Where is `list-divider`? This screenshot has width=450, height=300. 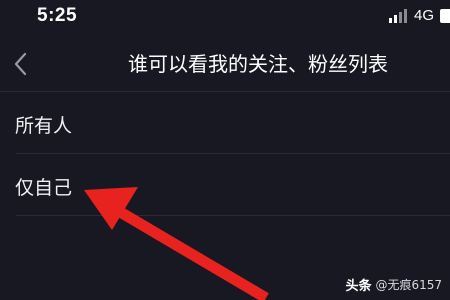
list-divider is located at coordinates (233, 215).